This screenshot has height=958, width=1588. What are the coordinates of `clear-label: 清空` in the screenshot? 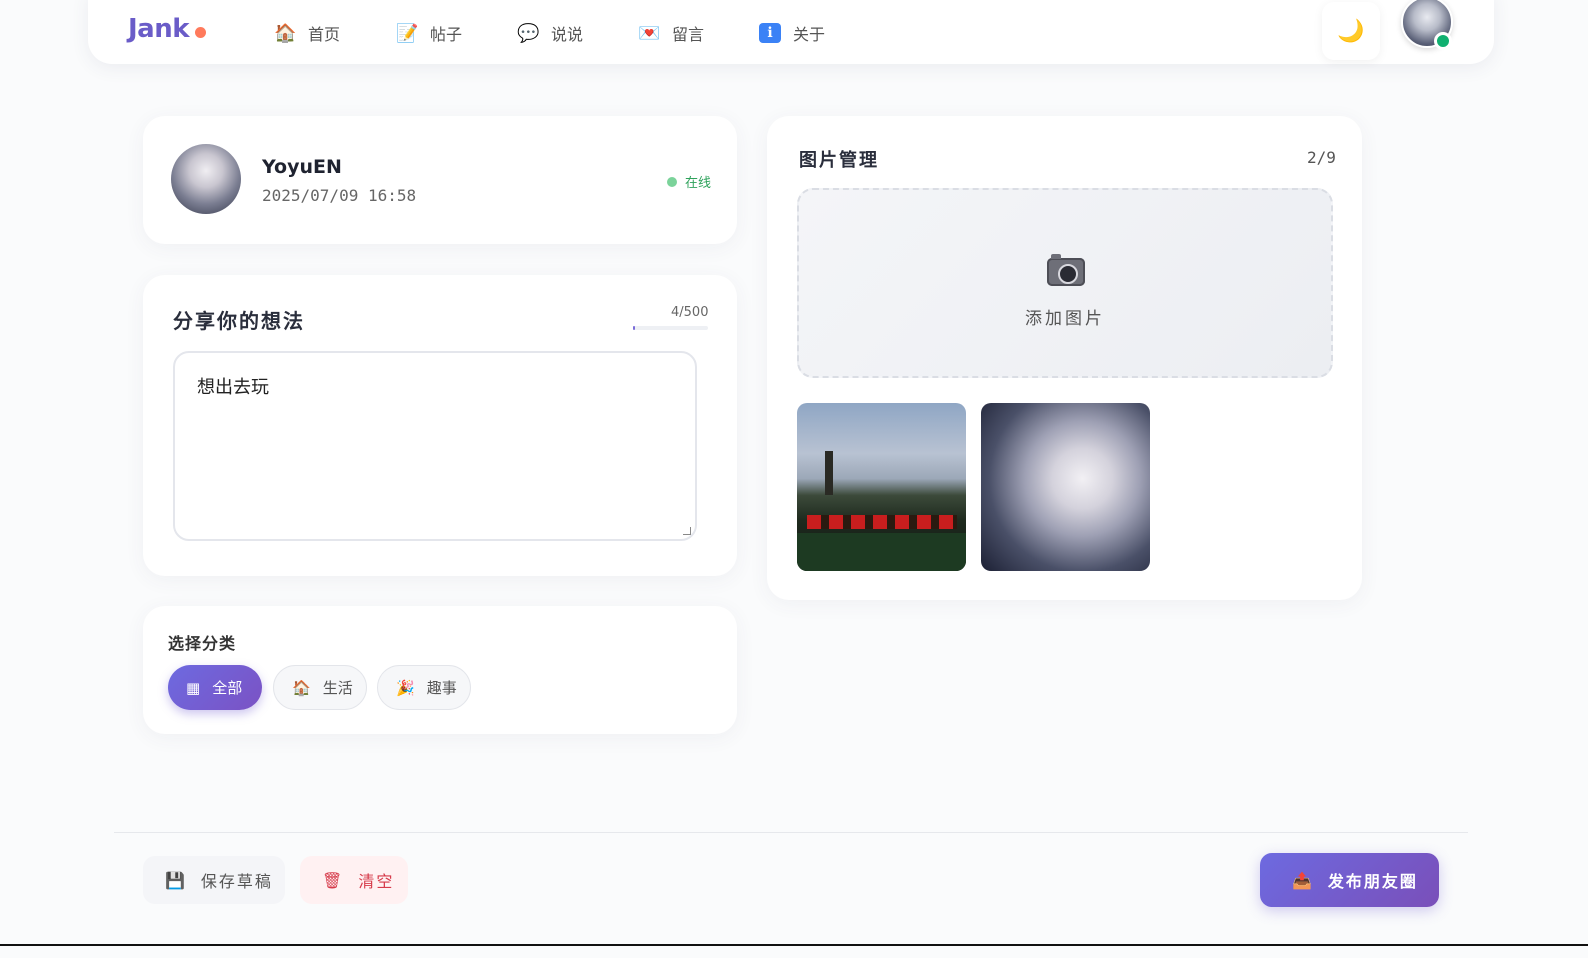 It's located at (376, 881).